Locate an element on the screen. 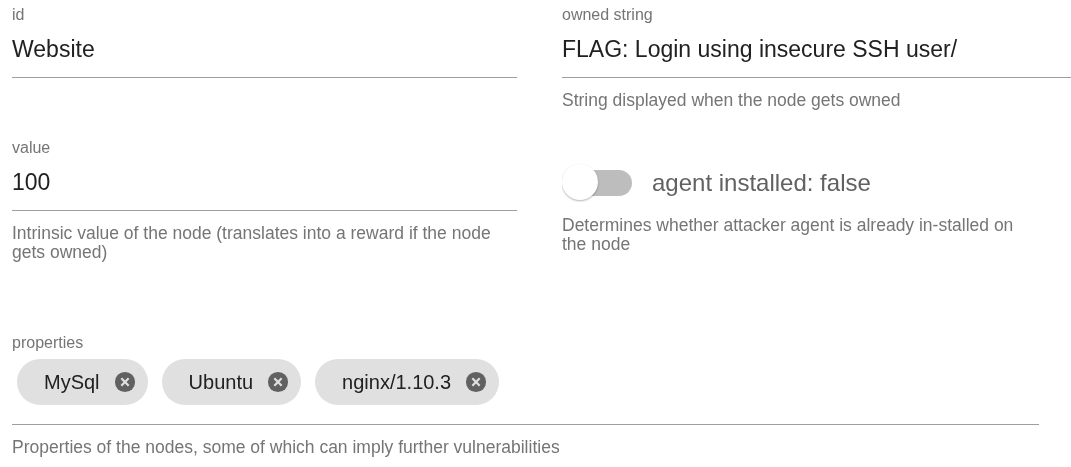 This screenshot has width=1071, height=467. switch-label: agent installed: false is located at coordinates (761, 183).